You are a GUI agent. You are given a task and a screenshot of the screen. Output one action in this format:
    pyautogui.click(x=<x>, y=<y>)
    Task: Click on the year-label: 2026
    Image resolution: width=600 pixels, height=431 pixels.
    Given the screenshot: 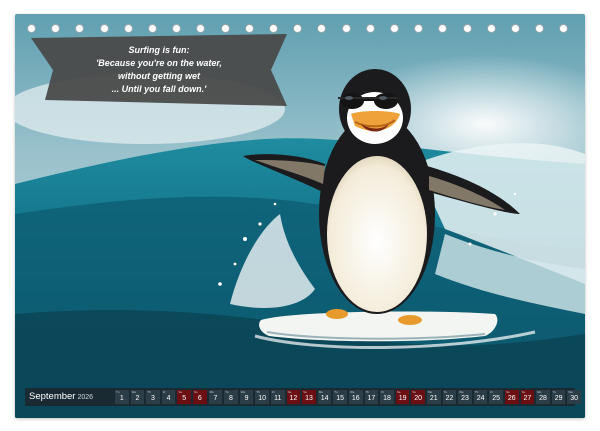 What is the action you would take?
    pyautogui.click(x=85, y=397)
    